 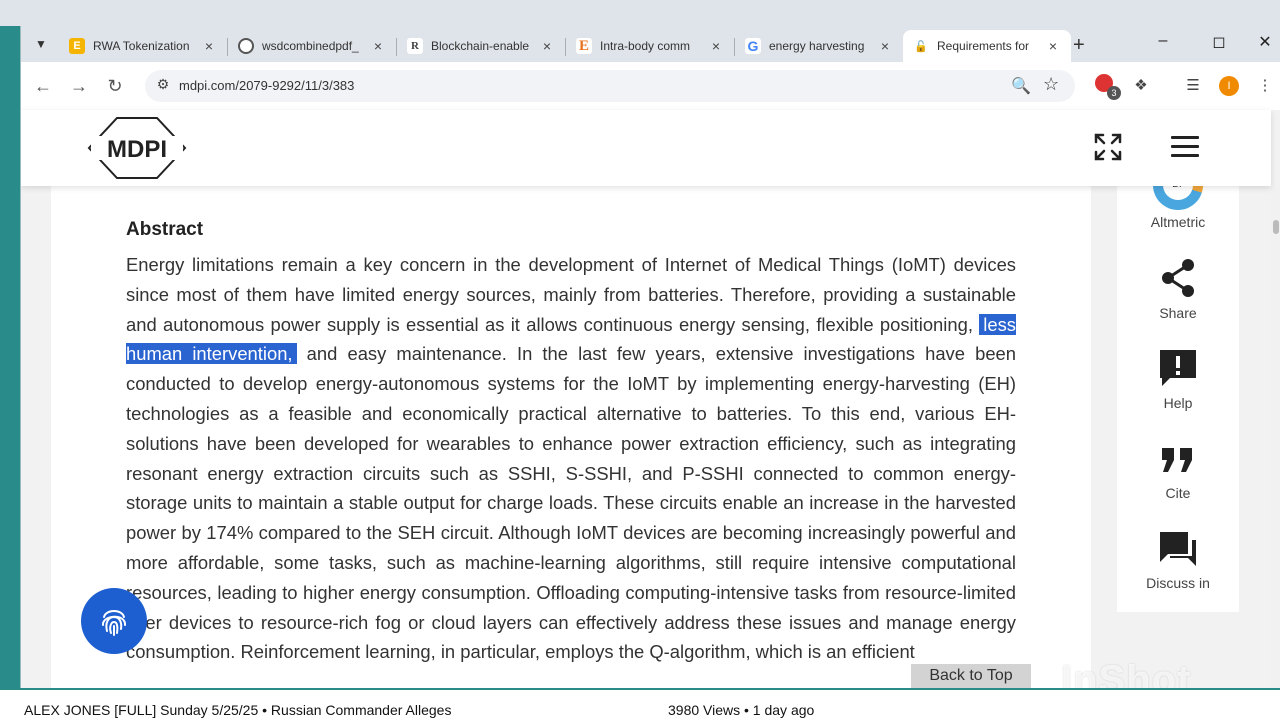 I want to click on new-tab-button: +, so click(x=1079, y=45).